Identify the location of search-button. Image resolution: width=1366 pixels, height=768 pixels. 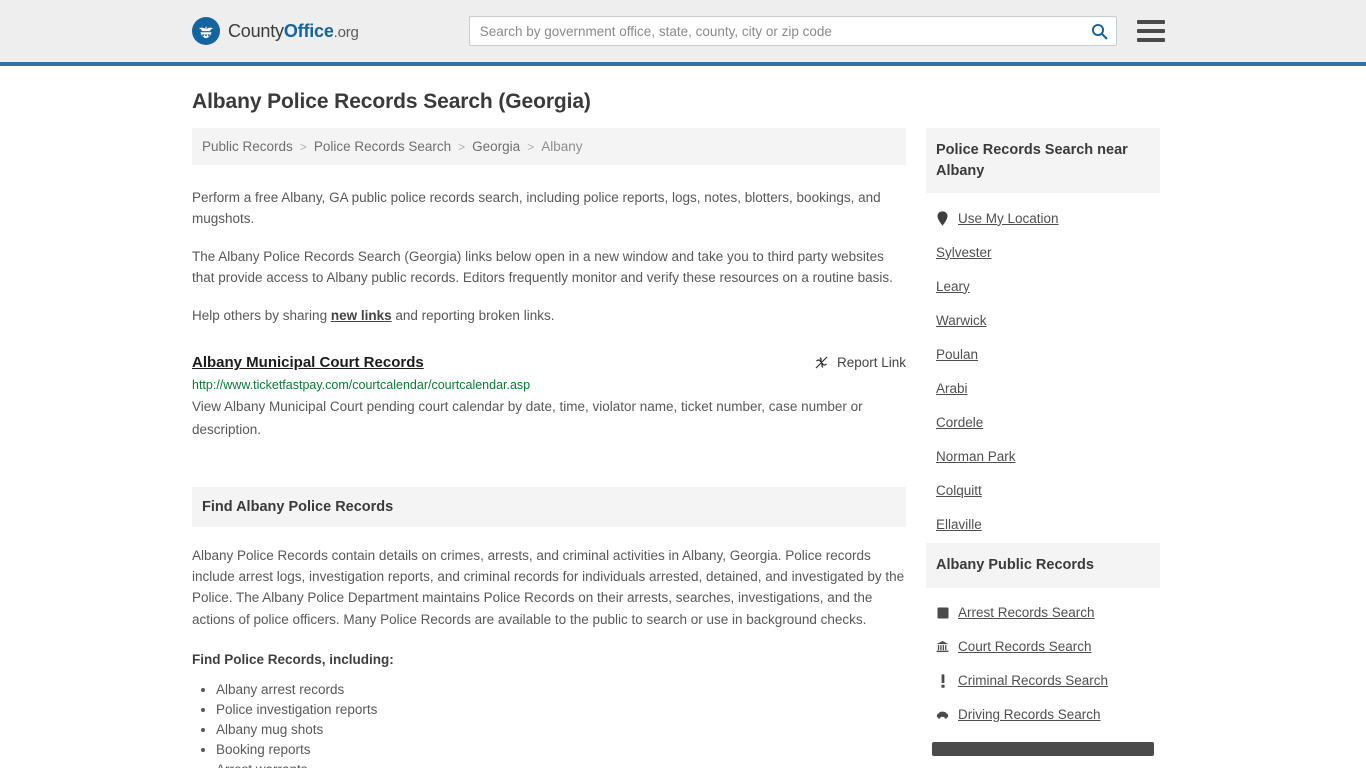
(1100, 31).